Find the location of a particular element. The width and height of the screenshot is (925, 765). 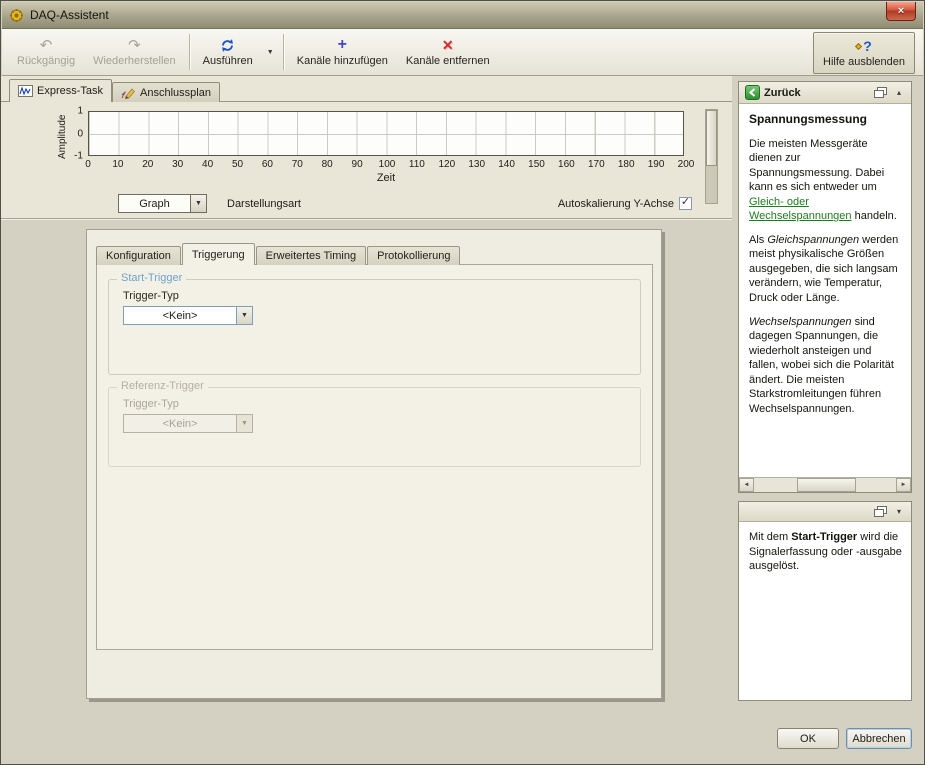

y-tick: 1 is located at coordinates (80, 111).